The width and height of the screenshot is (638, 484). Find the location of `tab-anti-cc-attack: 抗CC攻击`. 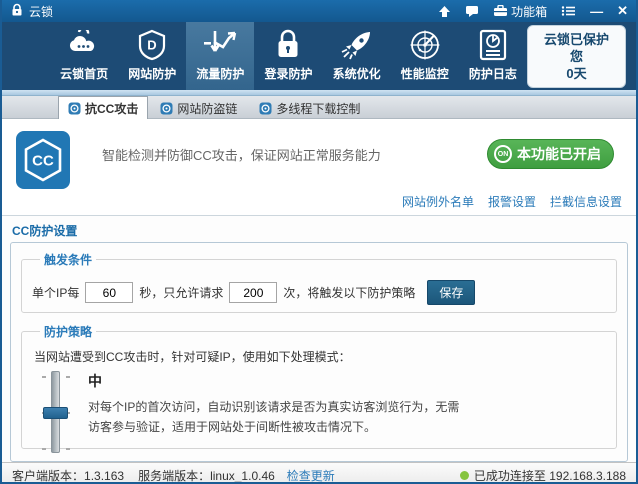

tab-anti-cc-attack: 抗CC攻击 is located at coordinates (103, 107).